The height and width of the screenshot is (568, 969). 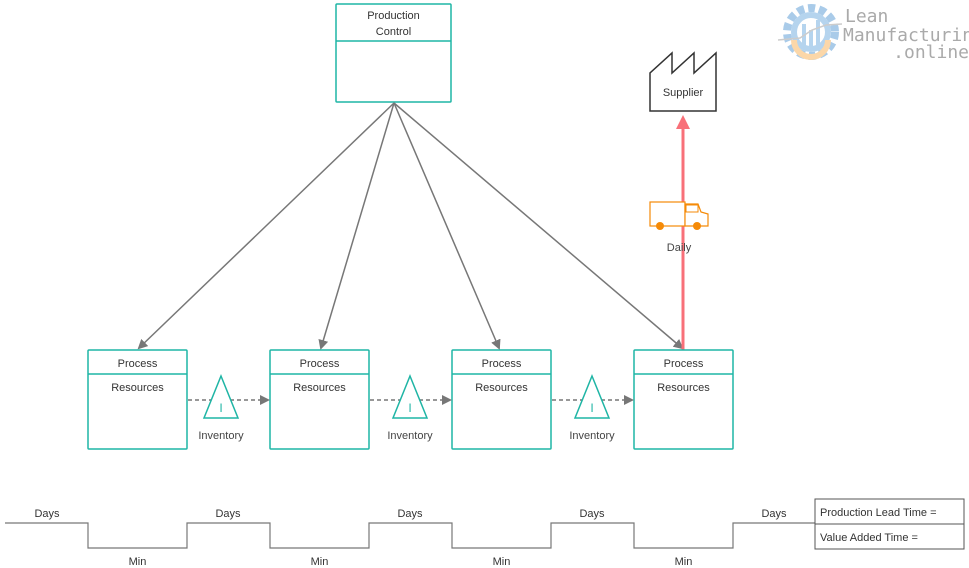 I want to click on production-lead-time-label: Production Lead Time =, so click(x=878, y=513).